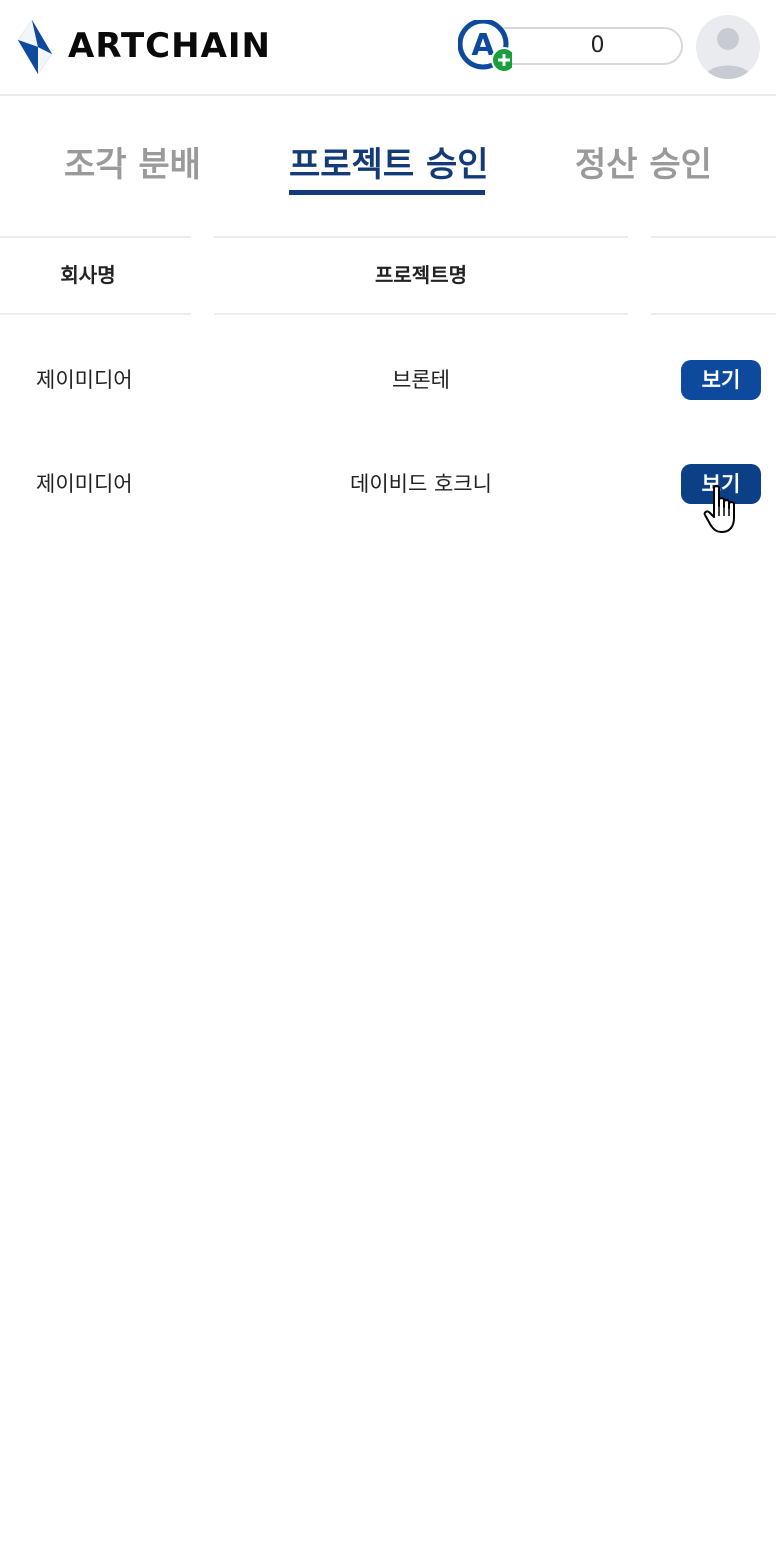 The height and width of the screenshot is (1562, 776). Describe the element at coordinates (719, 509) in the screenshot. I see `hand-pointer-cursor-icon` at that location.